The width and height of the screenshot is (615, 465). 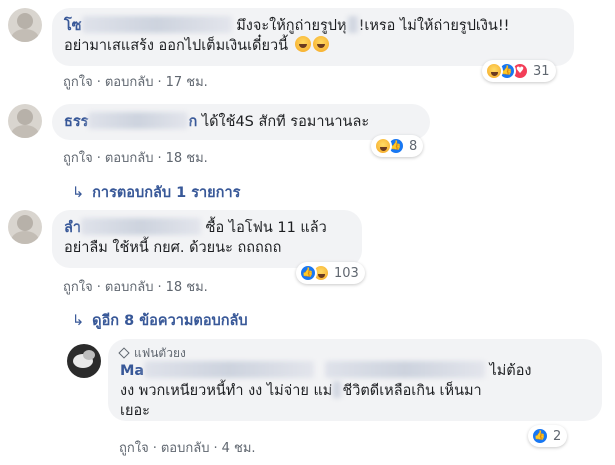 I want to click on view-more-replies-link: ↳ ดูอีก 8 ข้อความตอบกลับ, so click(x=160, y=320).